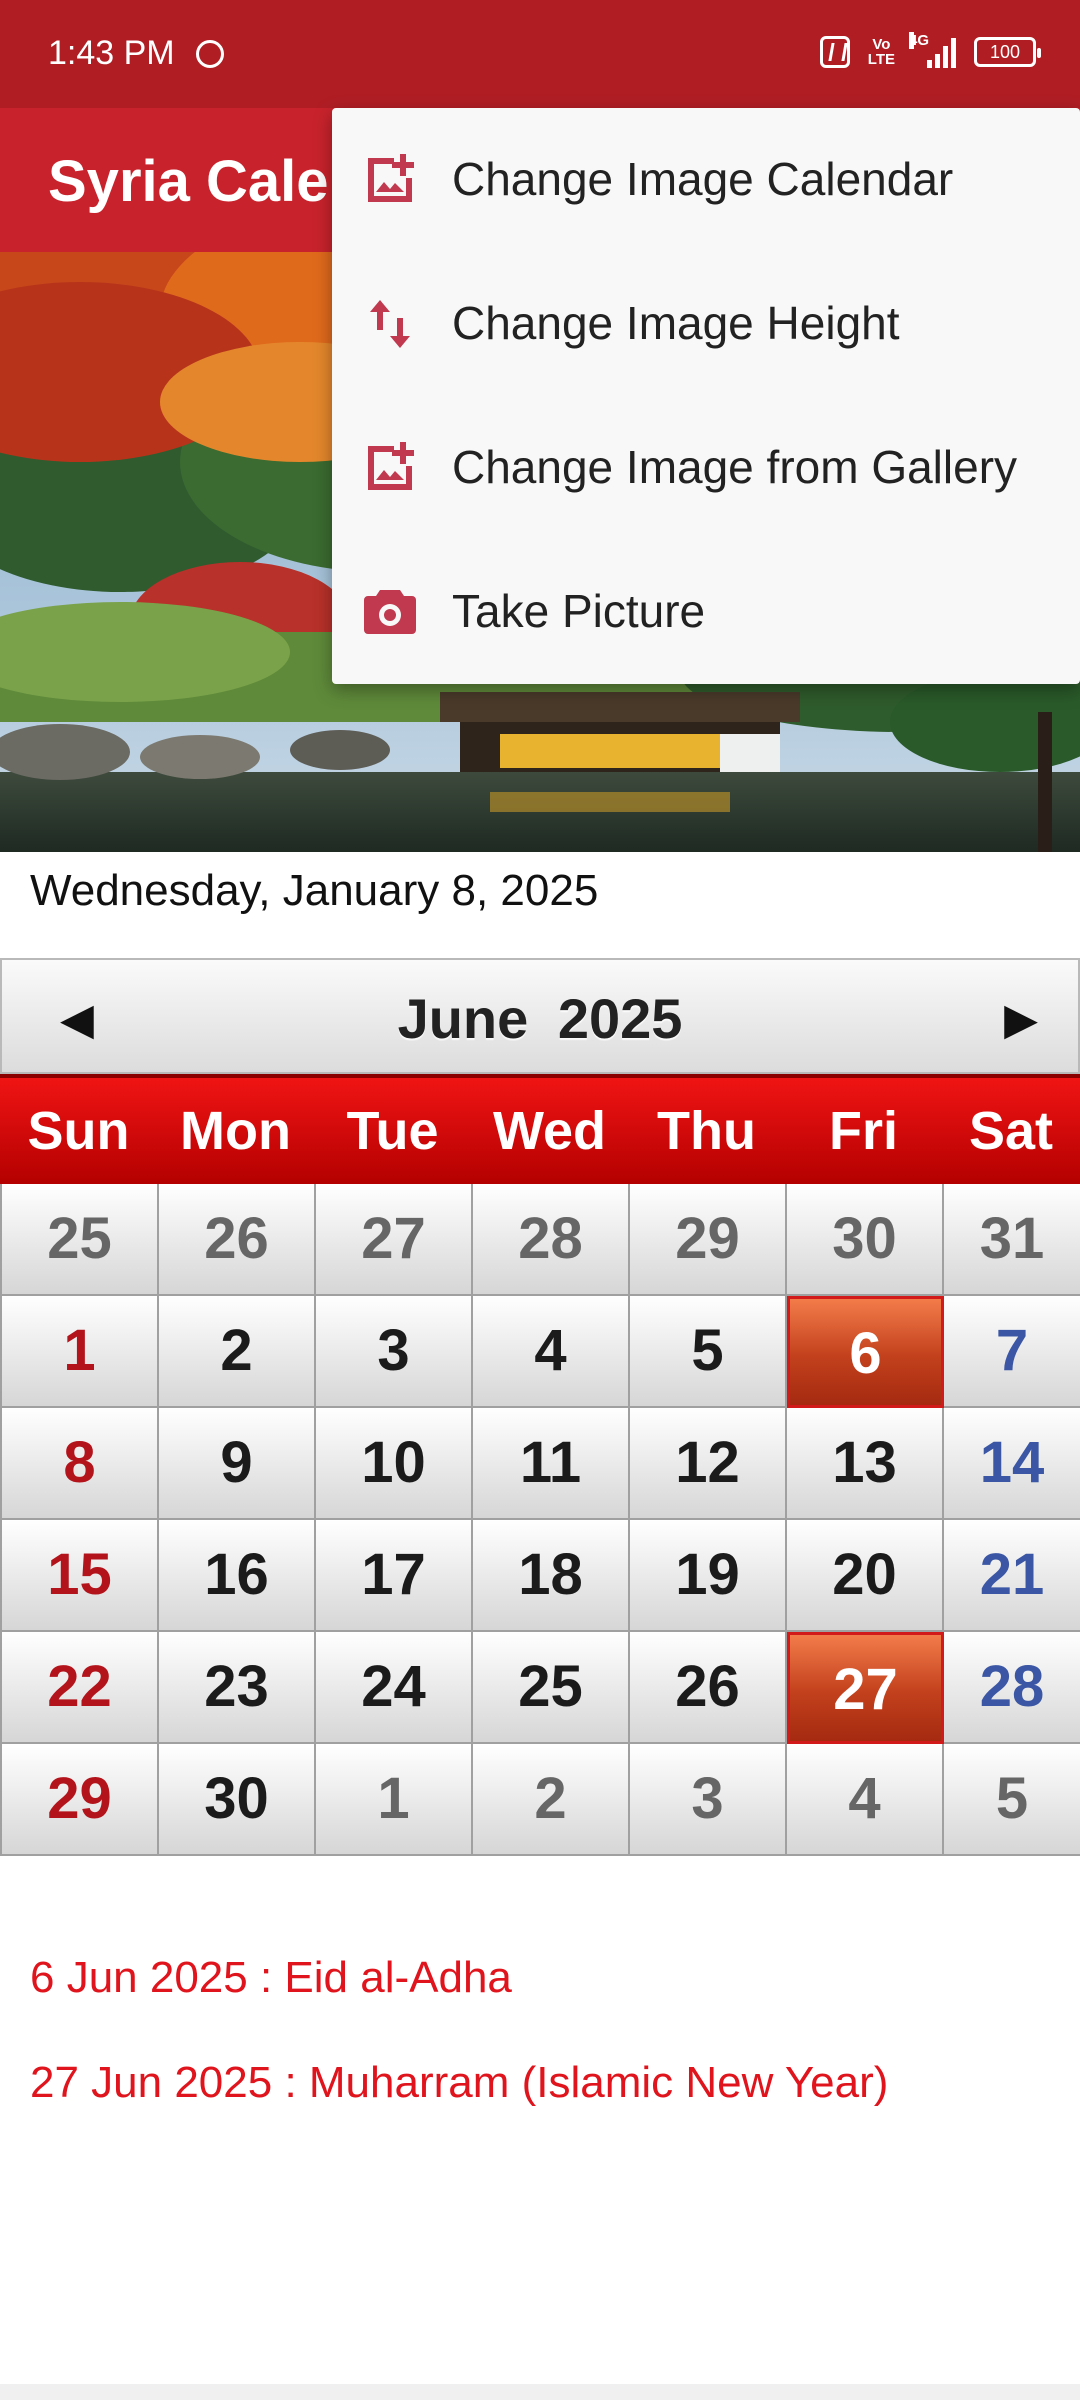  Describe the element at coordinates (540, 54) in the screenshot. I see `status-bar: 1:43 PM Vo LTE 4G 100` at that location.